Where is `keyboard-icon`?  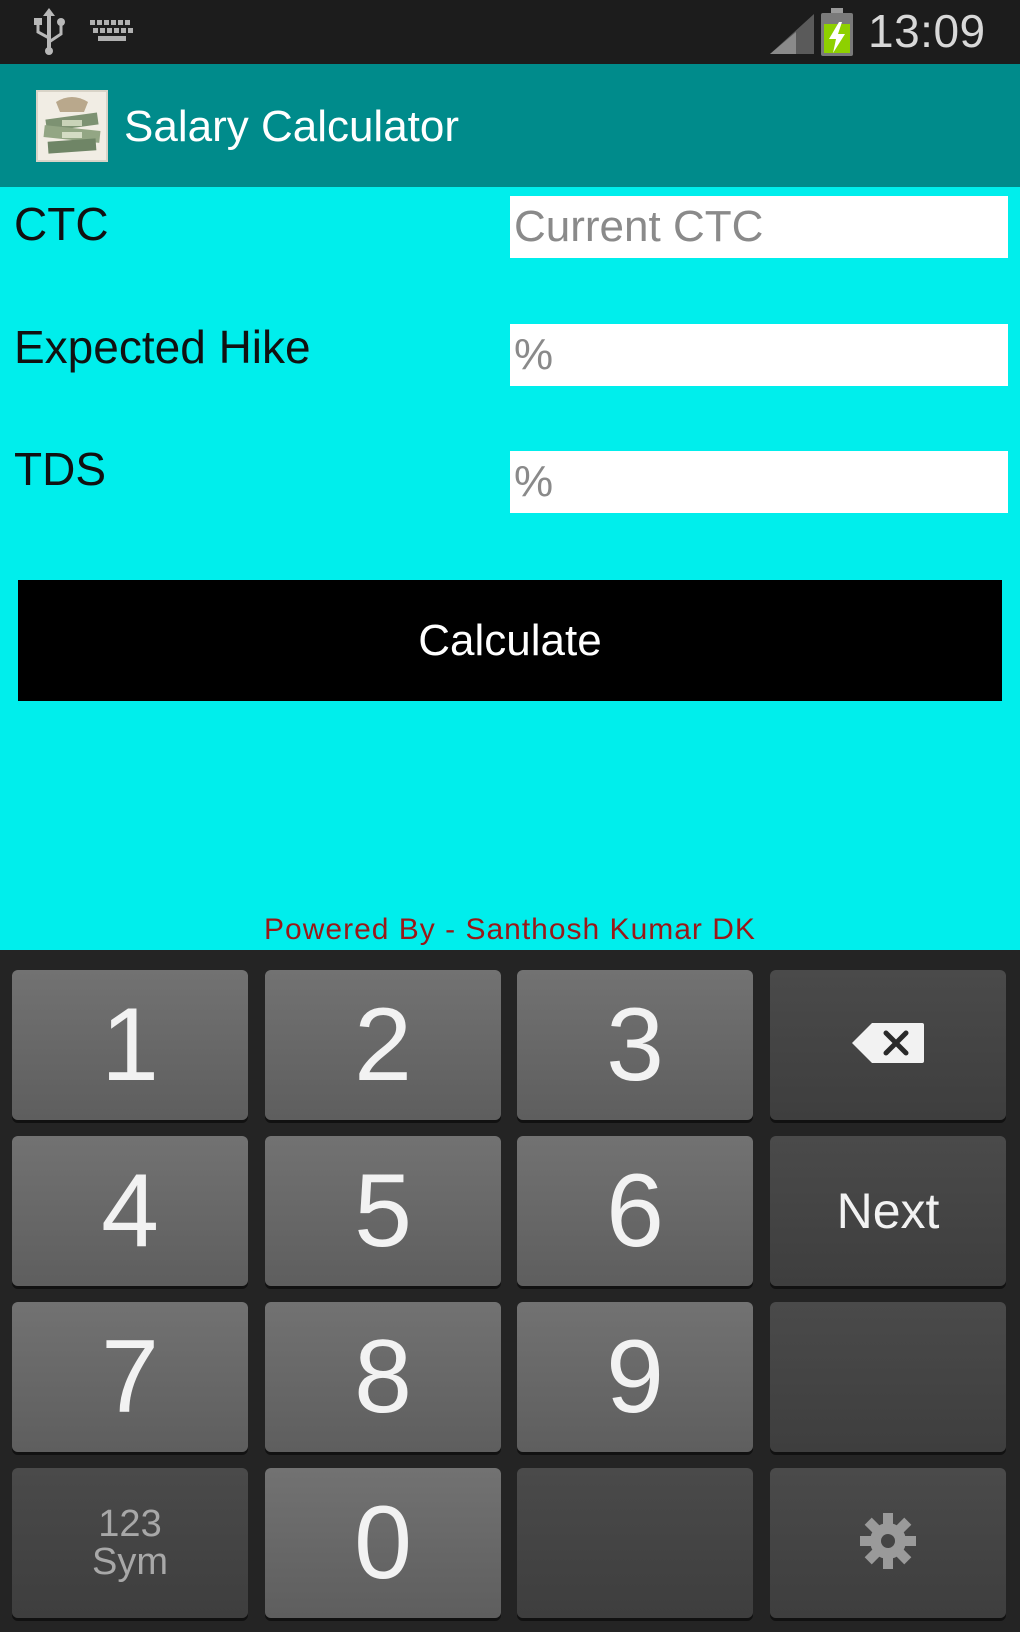 keyboard-icon is located at coordinates (112, 34).